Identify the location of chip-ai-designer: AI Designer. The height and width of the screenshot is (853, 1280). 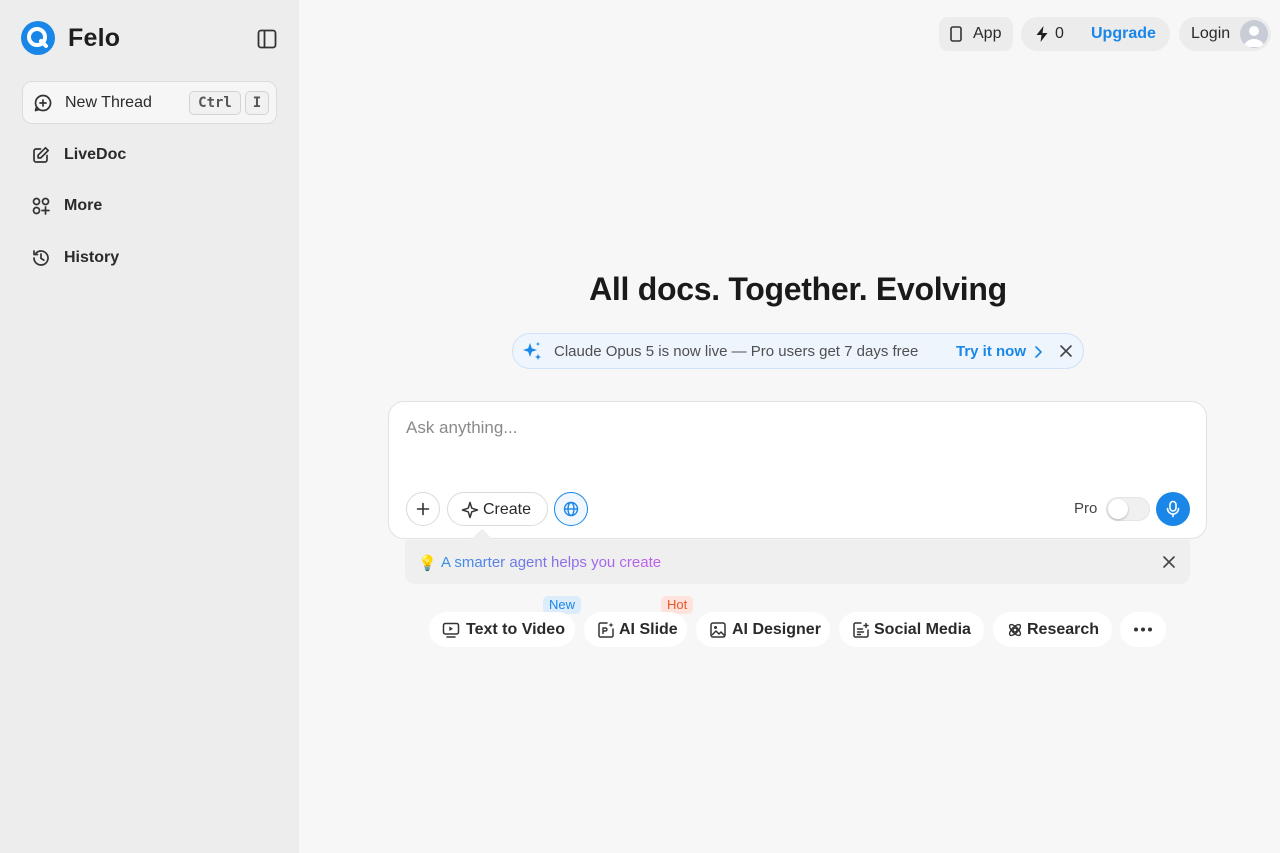
(763, 629).